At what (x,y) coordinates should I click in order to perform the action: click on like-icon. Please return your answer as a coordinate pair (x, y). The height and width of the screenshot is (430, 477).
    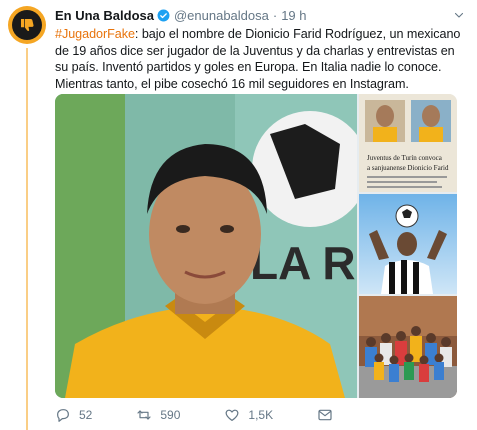
    Looking at the image, I should click on (232, 415).